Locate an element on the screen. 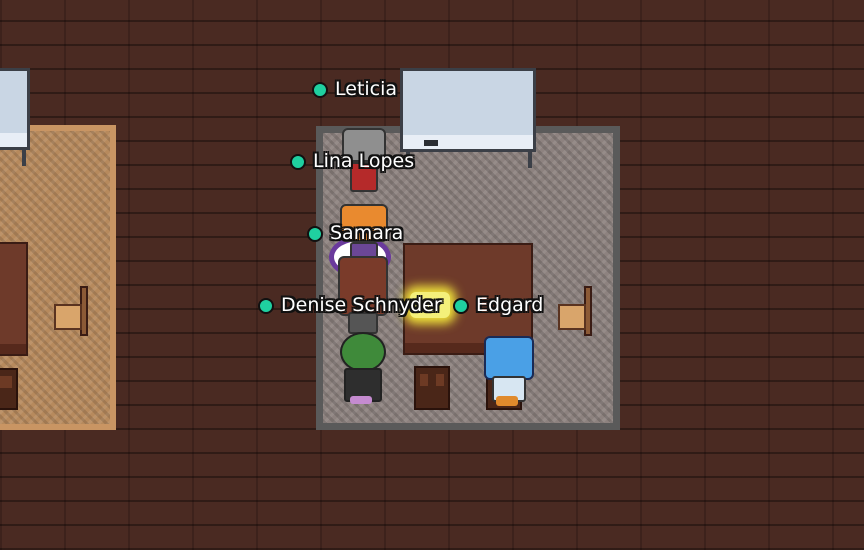 This screenshot has height=550, width=864. player-name: Samara is located at coordinates (367, 233).